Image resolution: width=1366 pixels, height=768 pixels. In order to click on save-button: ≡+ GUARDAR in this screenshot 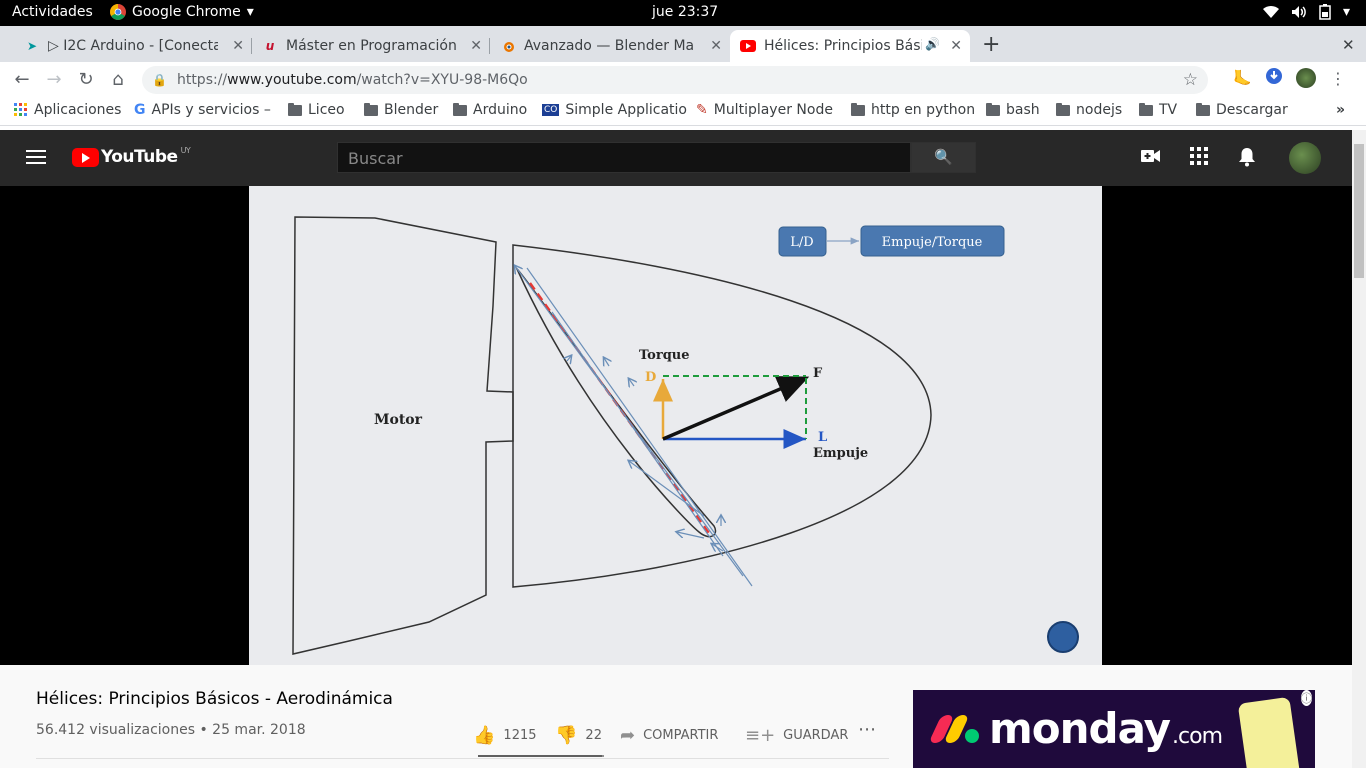, I will do `click(796, 735)`.